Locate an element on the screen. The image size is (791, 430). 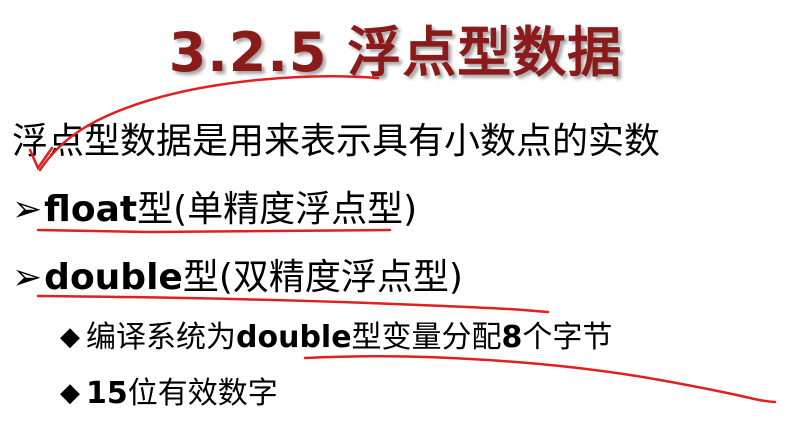
sub-text-mid: 型变量分配 is located at coordinates (426, 337).